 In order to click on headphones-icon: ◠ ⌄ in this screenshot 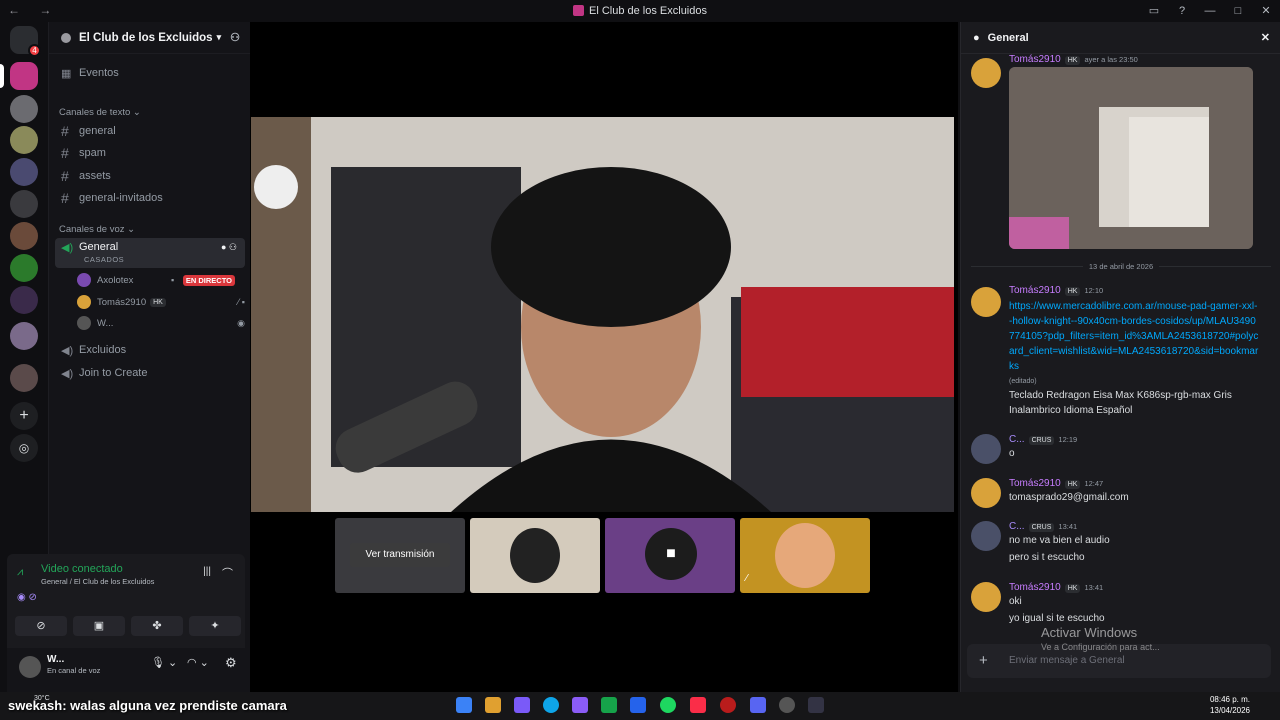, I will do `click(198, 662)`.